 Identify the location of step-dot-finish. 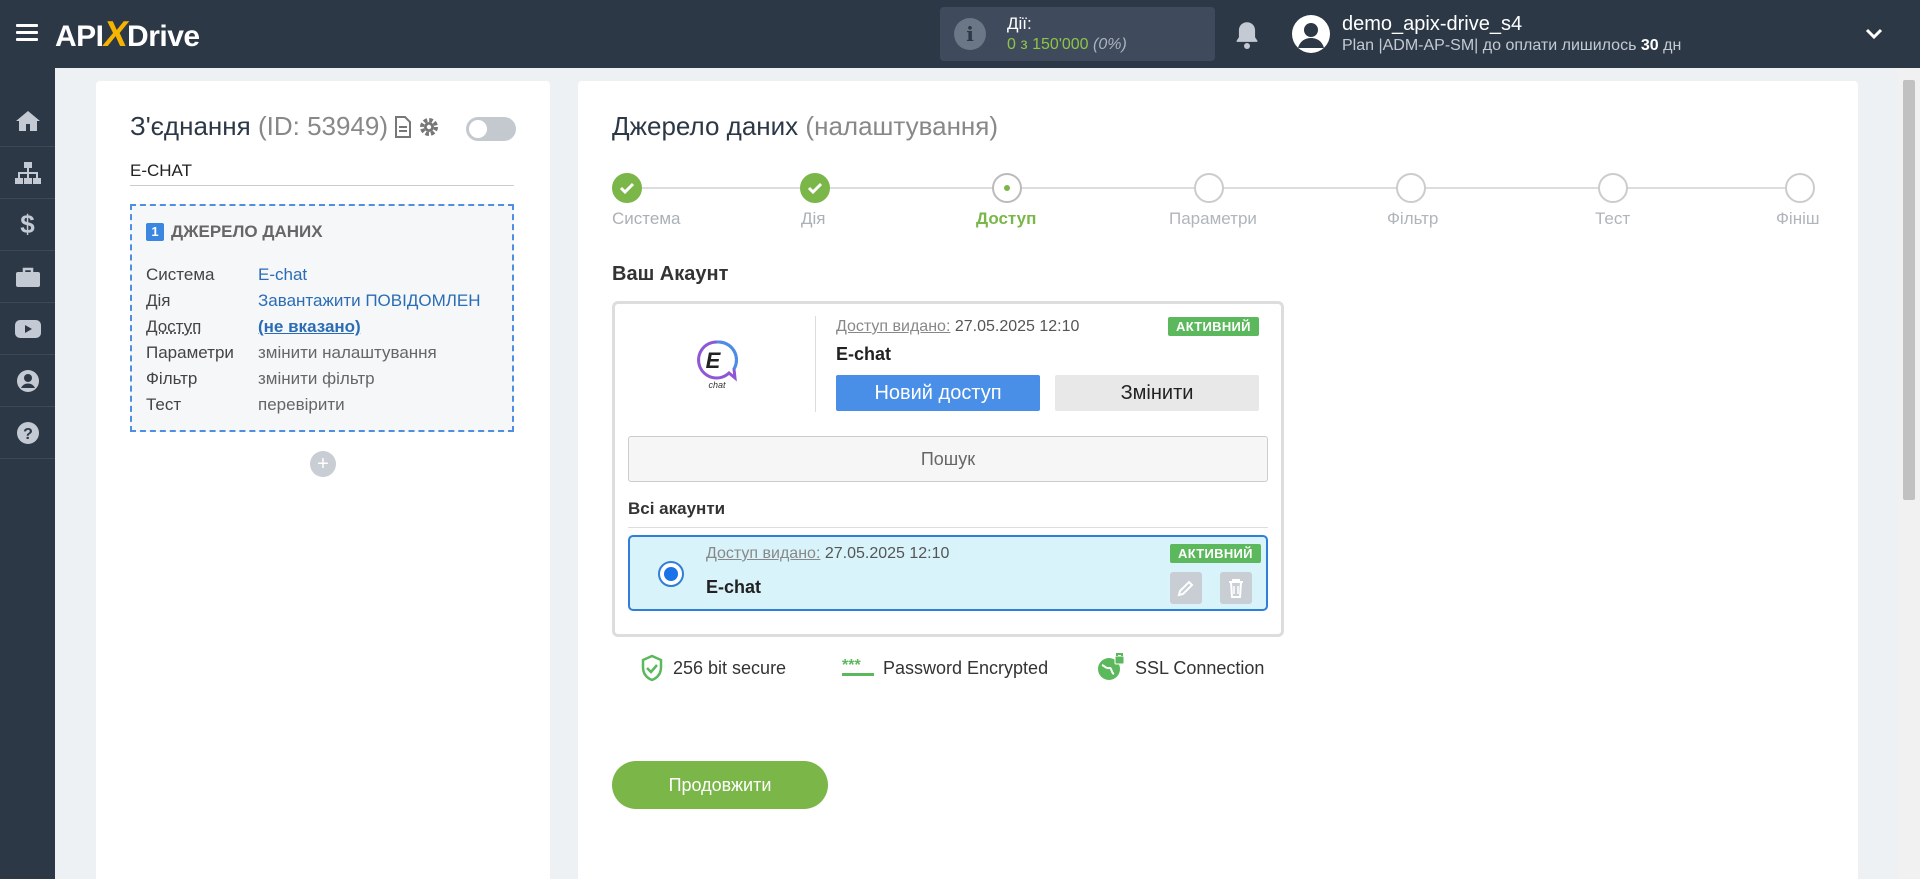
(1800, 188).